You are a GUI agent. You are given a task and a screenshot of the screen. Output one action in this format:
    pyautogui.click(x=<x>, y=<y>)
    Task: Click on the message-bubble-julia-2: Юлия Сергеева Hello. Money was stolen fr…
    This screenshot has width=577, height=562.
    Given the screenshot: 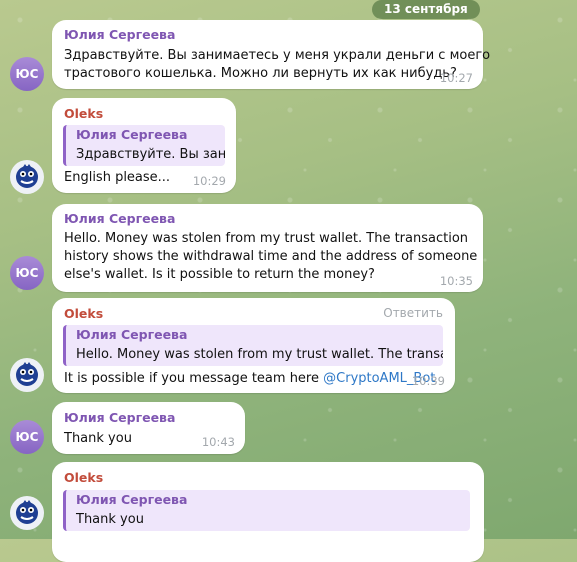 What is the action you would take?
    pyautogui.click(x=267, y=248)
    